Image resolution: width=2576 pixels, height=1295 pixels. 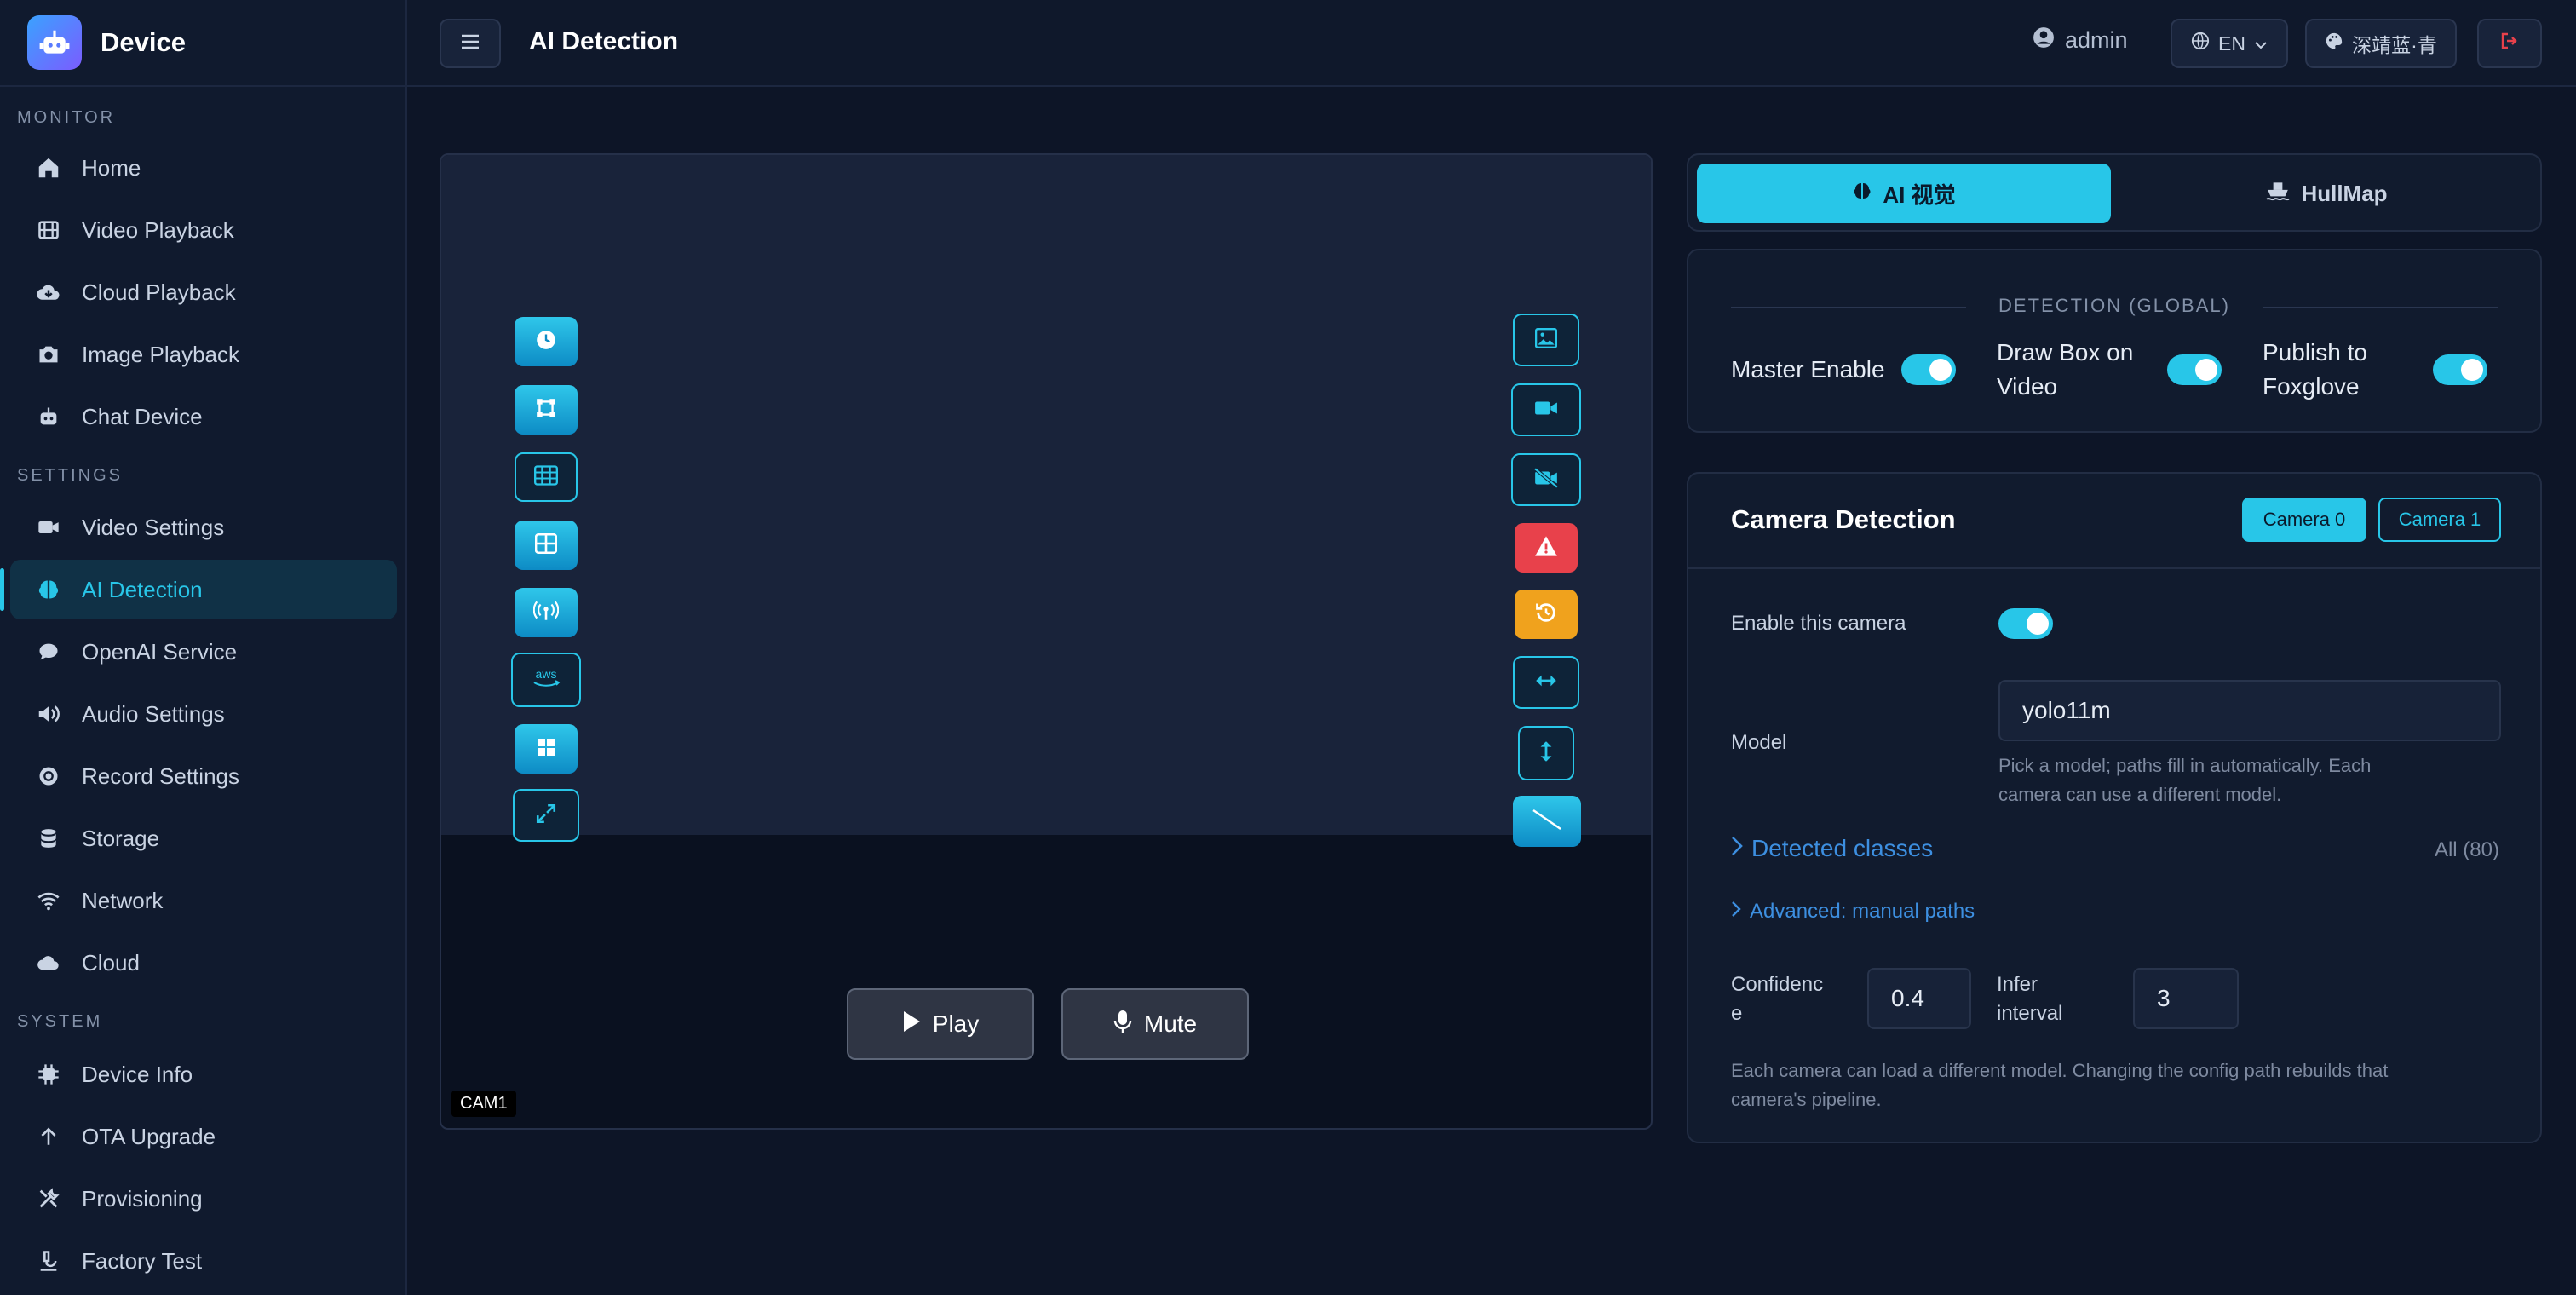 What do you see at coordinates (204, 963) in the screenshot?
I see `sidebar-item-cloud: Cloud` at bounding box center [204, 963].